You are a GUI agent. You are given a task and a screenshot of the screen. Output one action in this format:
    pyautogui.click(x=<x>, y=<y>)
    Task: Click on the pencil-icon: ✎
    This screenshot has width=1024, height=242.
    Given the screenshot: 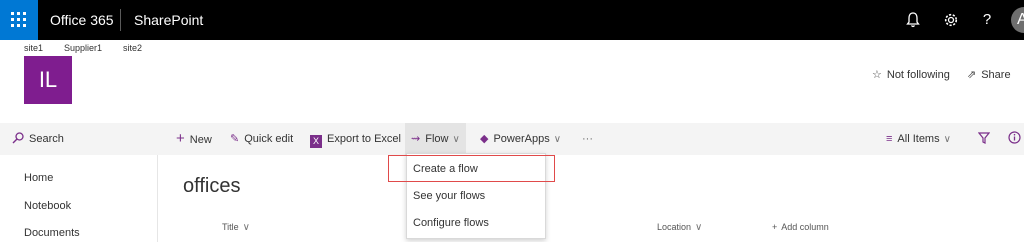 What is the action you would take?
    pyautogui.click(x=235, y=139)
    